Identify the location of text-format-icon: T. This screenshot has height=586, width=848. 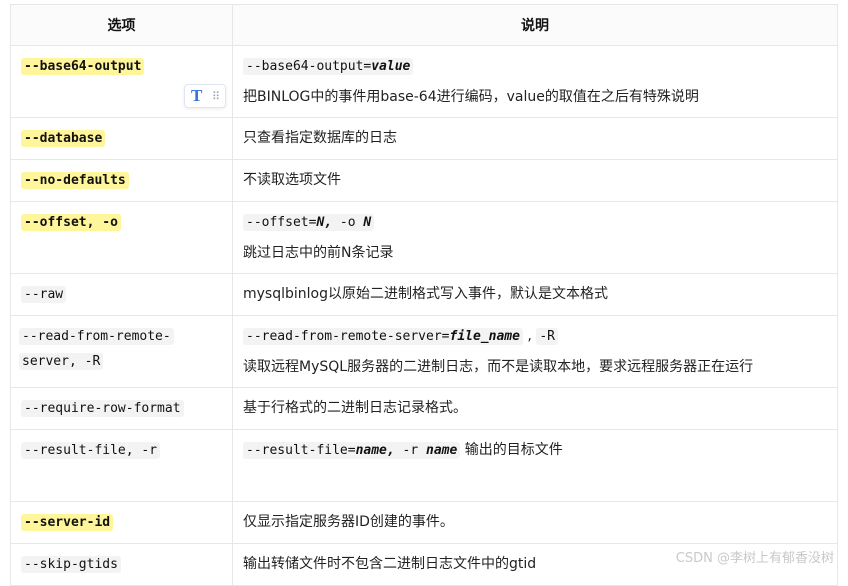
(196, 96).